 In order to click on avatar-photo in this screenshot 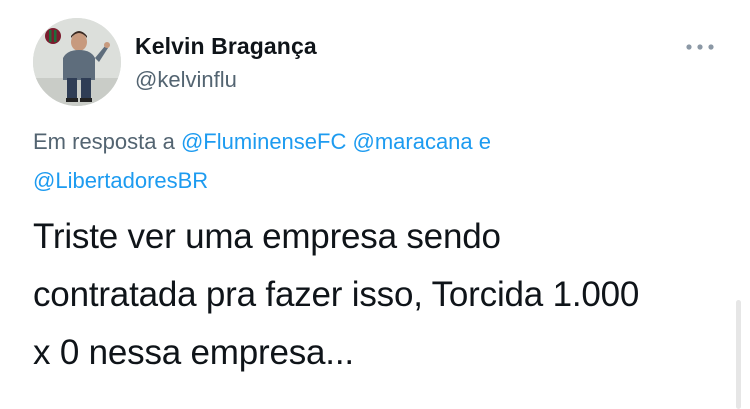, I will do `click(77, 62)`.